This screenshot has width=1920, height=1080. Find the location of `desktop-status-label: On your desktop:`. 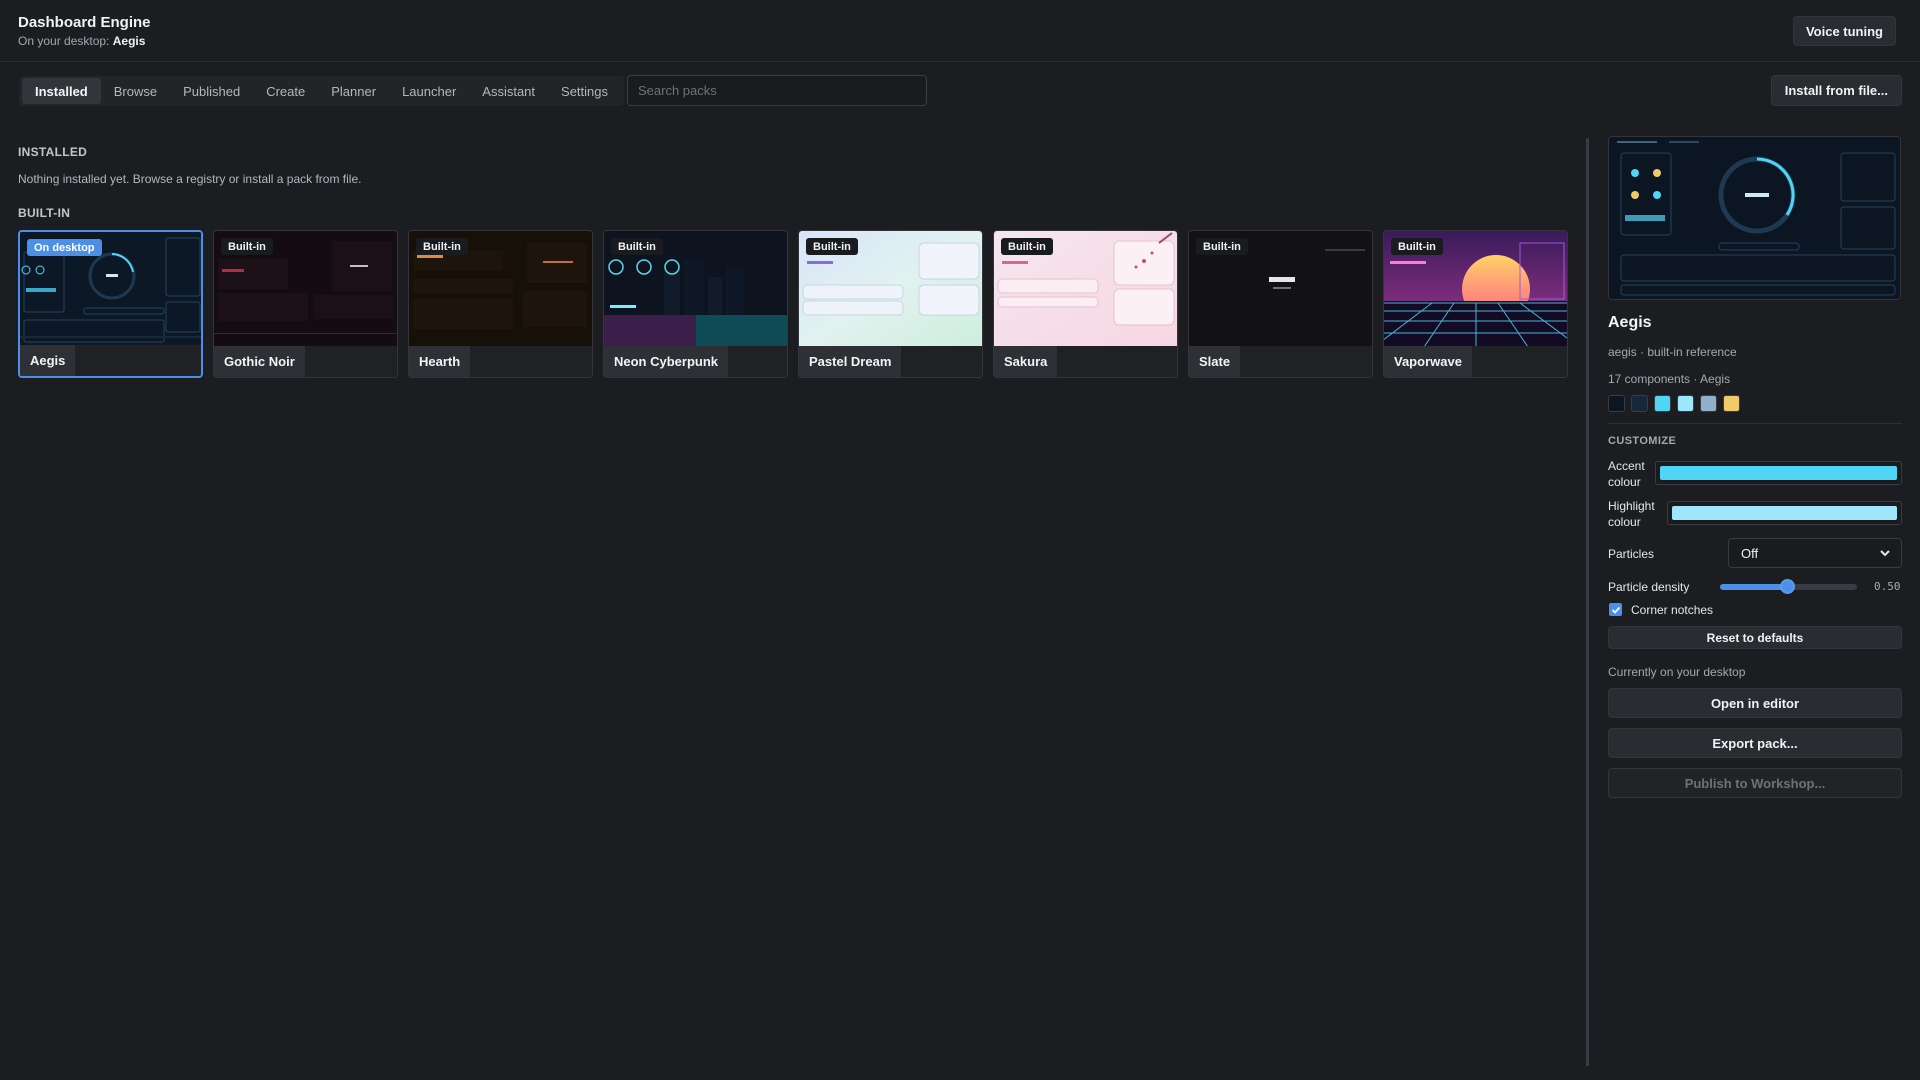

desktop-status-label: On your desktop: is located at coordinates (64, 41).